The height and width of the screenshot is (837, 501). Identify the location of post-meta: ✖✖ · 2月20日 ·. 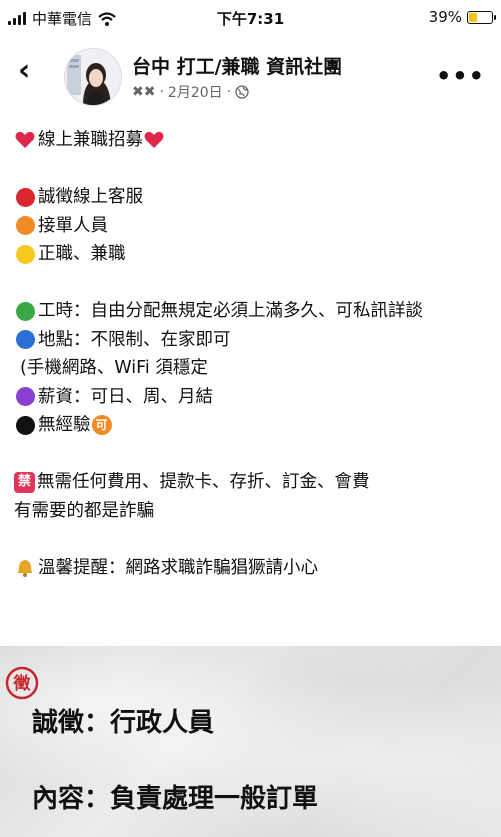
(190, 92).